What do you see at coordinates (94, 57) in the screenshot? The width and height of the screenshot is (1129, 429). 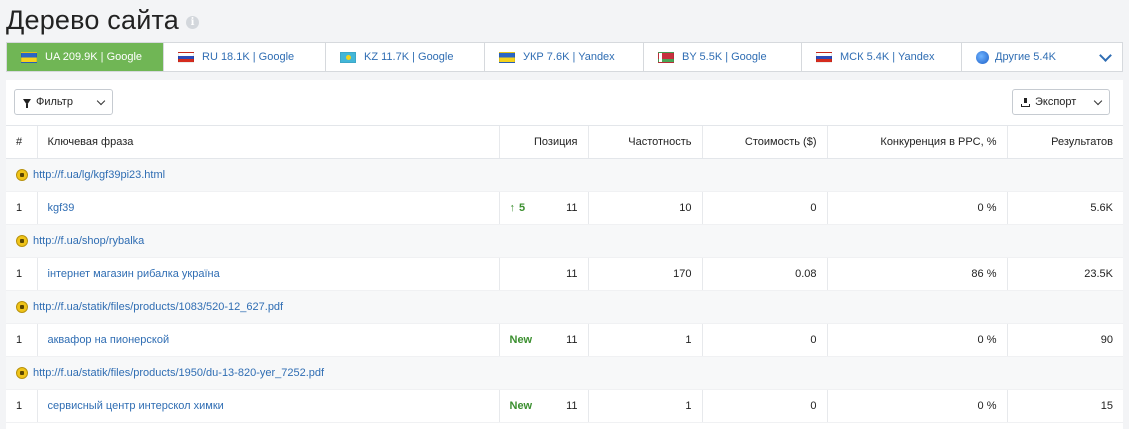 I see `tab-label: UA 209.9K | Google` at bounding box center [94, 57].